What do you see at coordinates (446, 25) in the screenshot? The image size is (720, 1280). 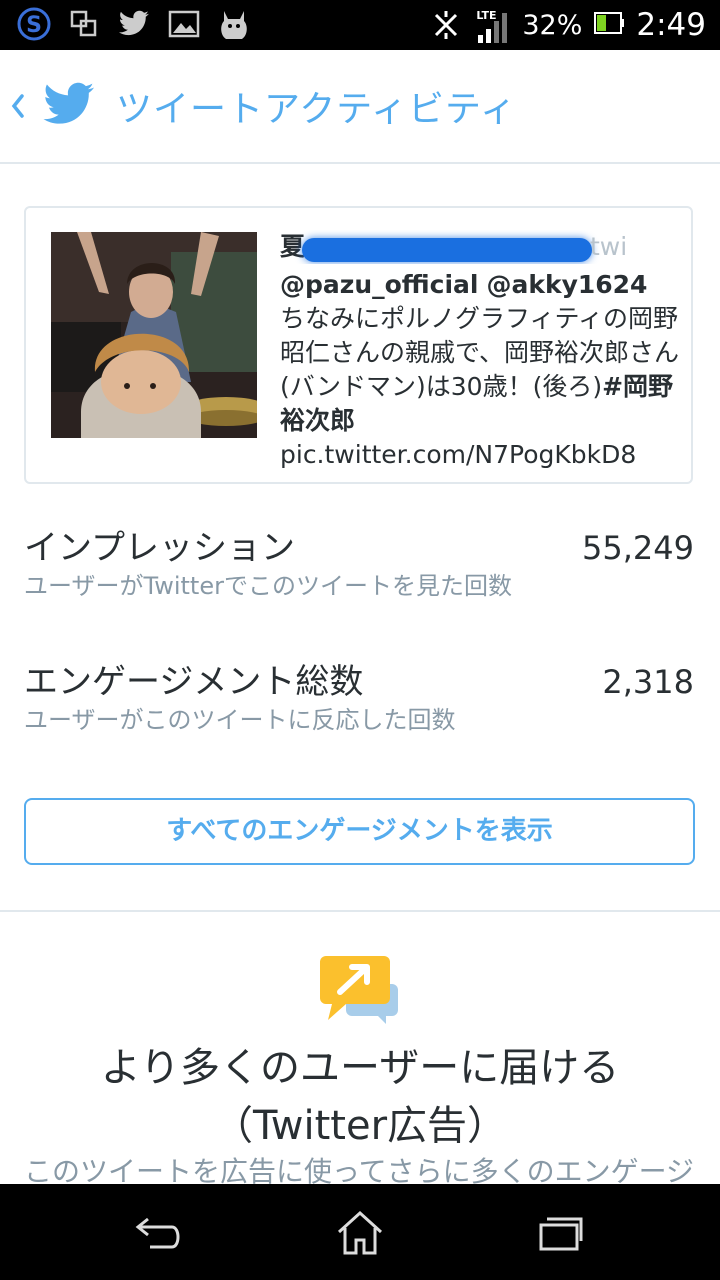 I see `nfc-icon` at bounding box center [446, 25].